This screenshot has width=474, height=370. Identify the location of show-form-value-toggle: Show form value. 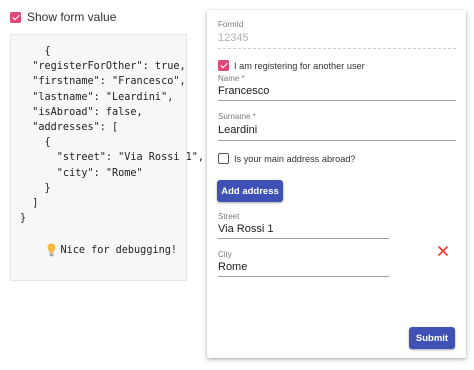
(63, 17).